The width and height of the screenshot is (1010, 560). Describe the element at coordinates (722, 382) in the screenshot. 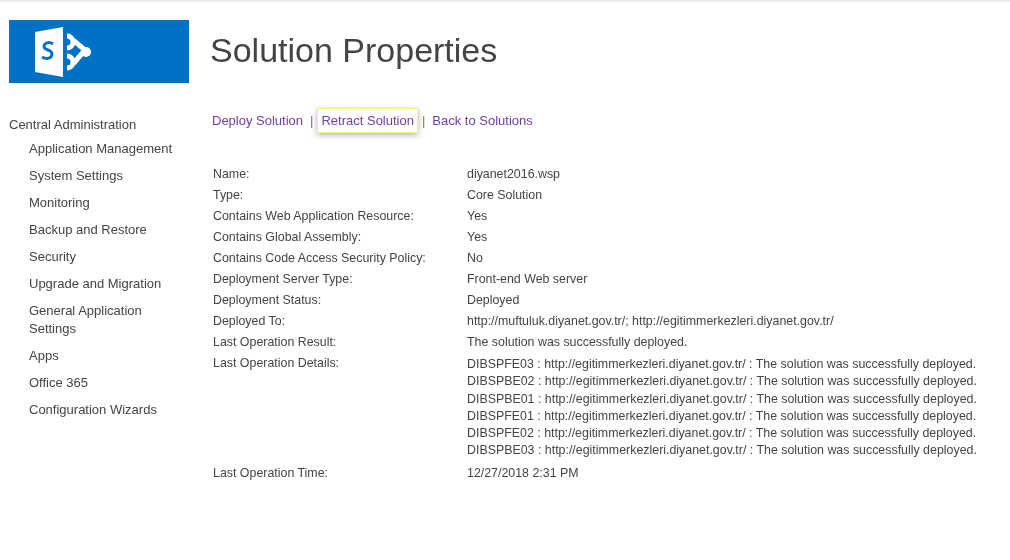

I see `property-value: DIBSPBE02 : http://egitimmerkezleri.diyanet.gov.tr/ : The solution was successfully deployed.` at that location.